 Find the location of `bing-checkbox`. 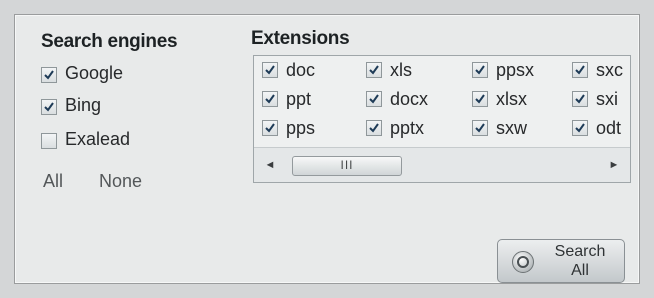

bing-checkbox is located at coordinates (49, 107).